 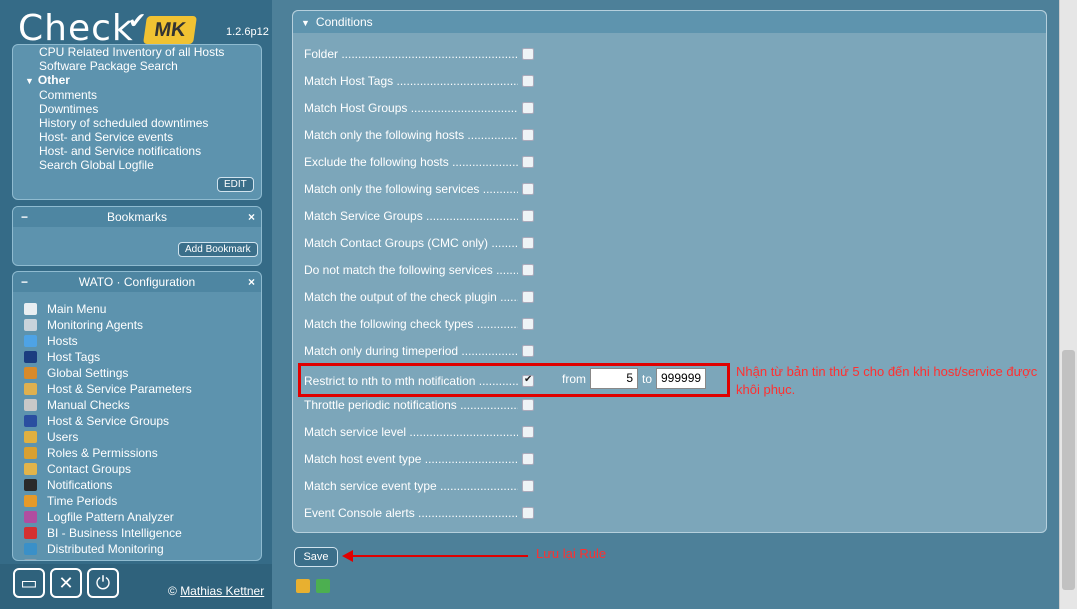 I want to click on wato-menu-item: Roles & Permissions, so click(x=137, y=453).